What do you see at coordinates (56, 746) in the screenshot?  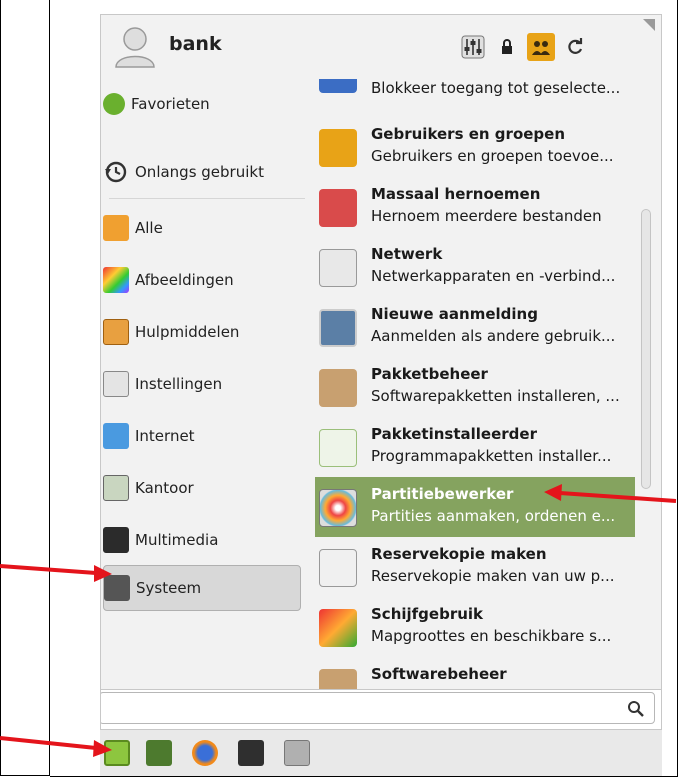 I see `arrow-menu-button` at bounding box center [56, 746].